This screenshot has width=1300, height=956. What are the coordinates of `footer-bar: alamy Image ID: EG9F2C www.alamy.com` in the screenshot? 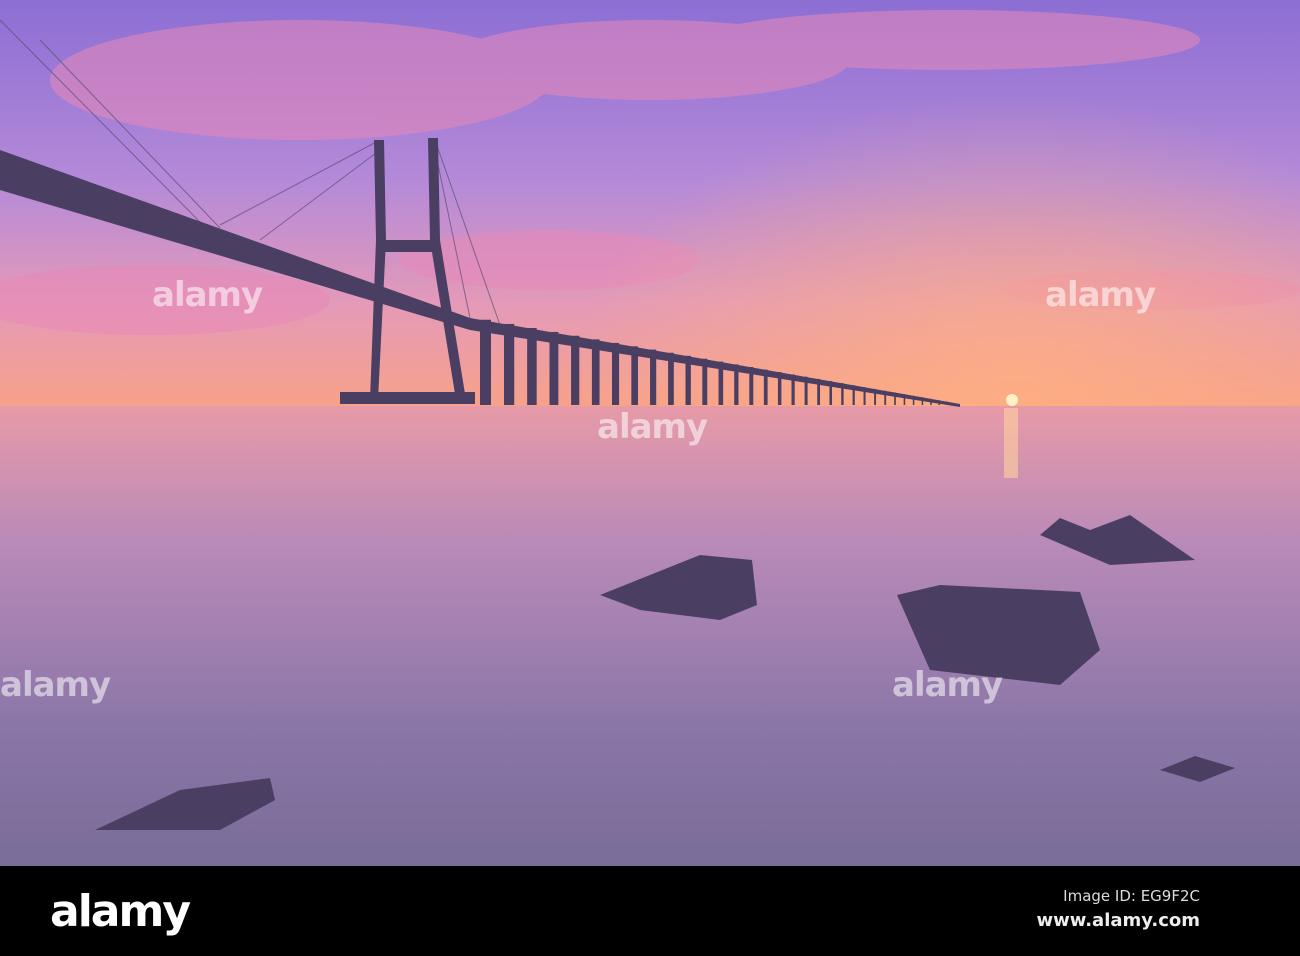 It's located at (650, 911).